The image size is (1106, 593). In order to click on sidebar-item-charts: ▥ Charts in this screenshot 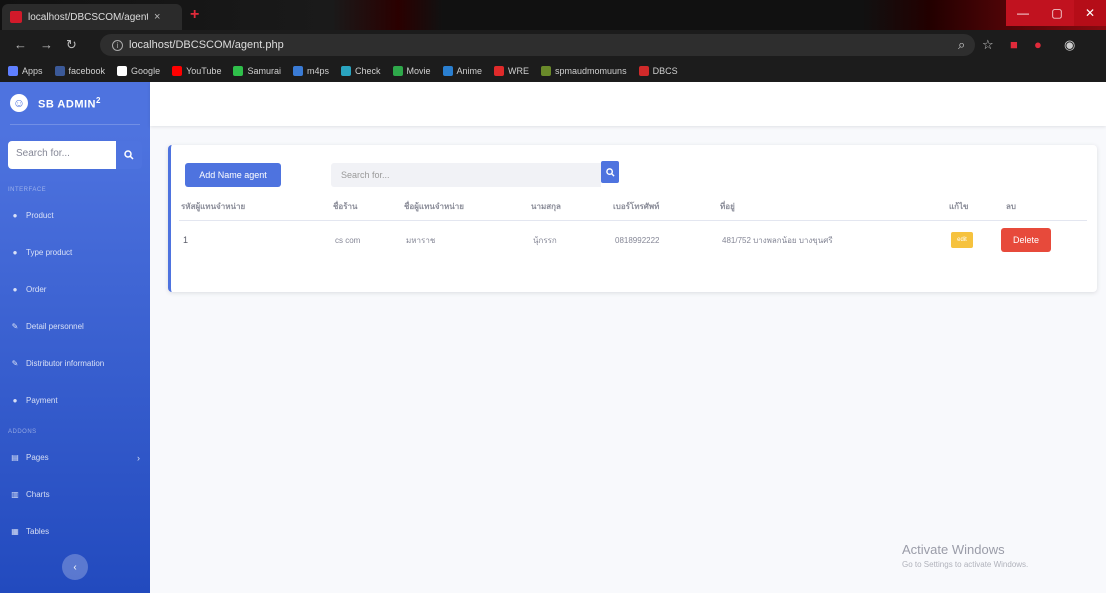, I will do `click(75, 494)`.